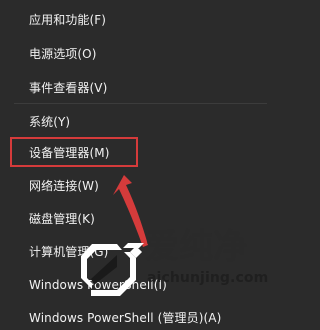 The width and height of the screenshot is (320, 330). Describe the element at coordinates (62, 219) in the screenshot. I see `menu-item-disk-management: 磁盘管理(K)` at that location.